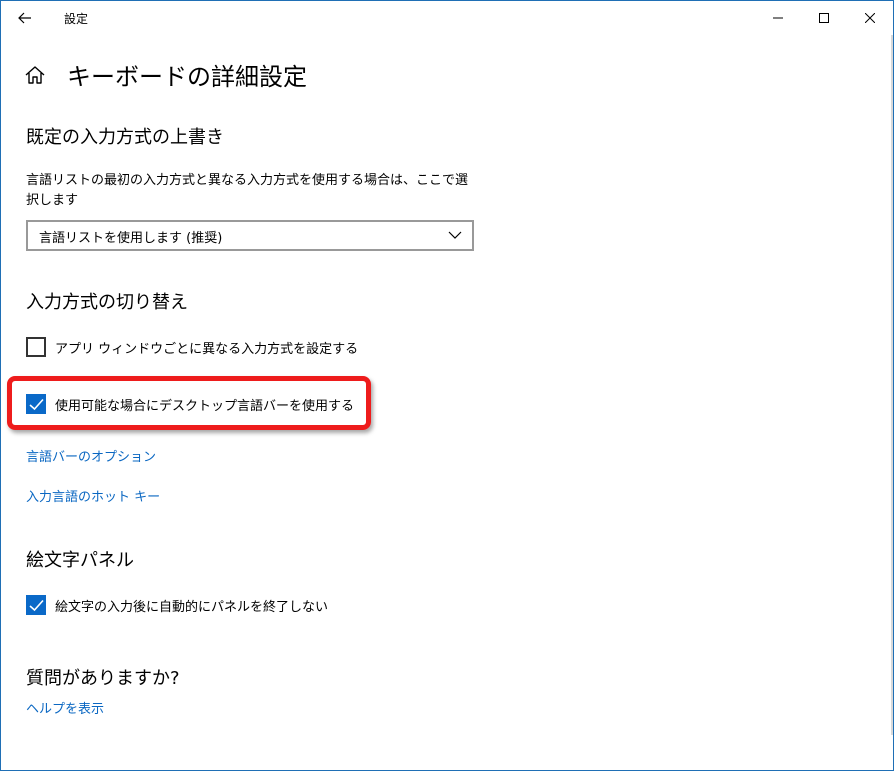  Describe the element at coordinates (93, 495) in the screenshot. I see `input-language-hotkeys-link: 入力言語のホット キー` at that location.